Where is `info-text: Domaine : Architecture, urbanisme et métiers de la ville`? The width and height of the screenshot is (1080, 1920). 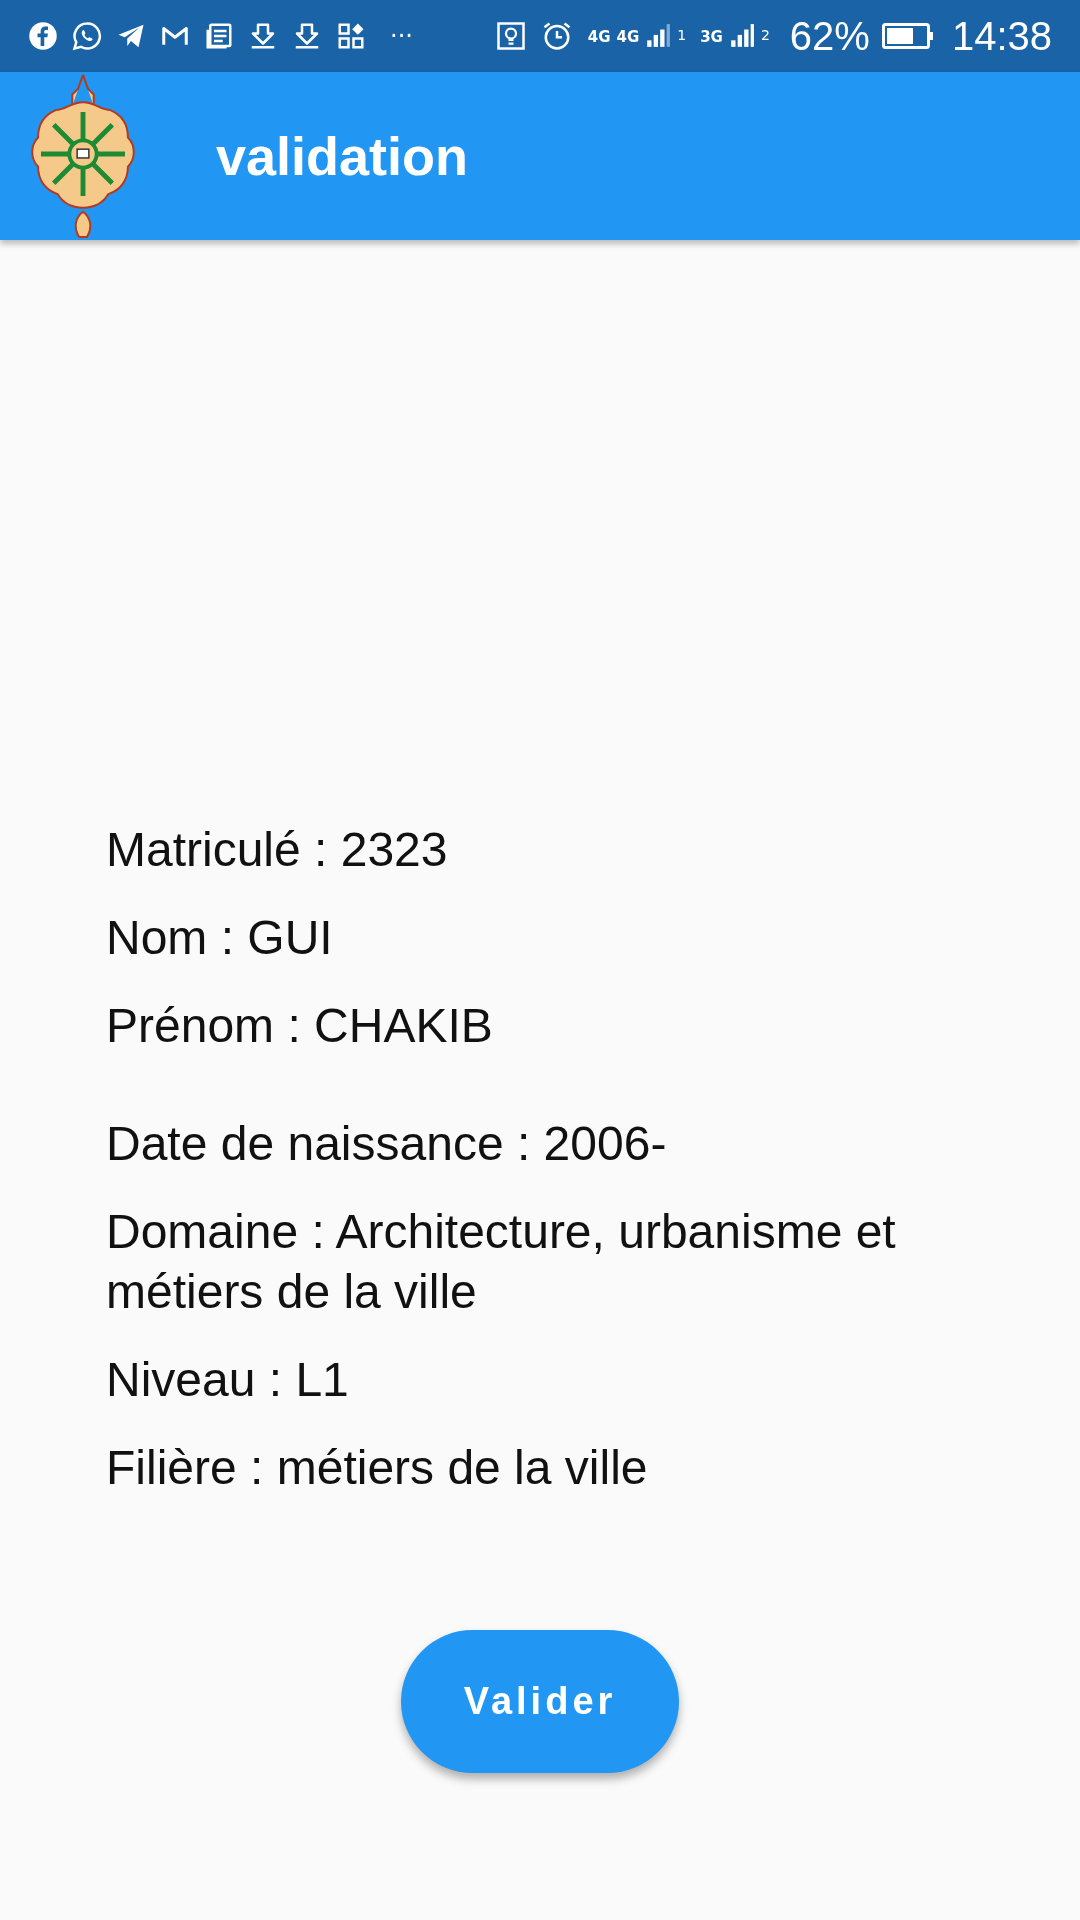 info-text: Domaine : Architecture, urbanisme et métiers de la ville is located at coordinates (501, 1262).